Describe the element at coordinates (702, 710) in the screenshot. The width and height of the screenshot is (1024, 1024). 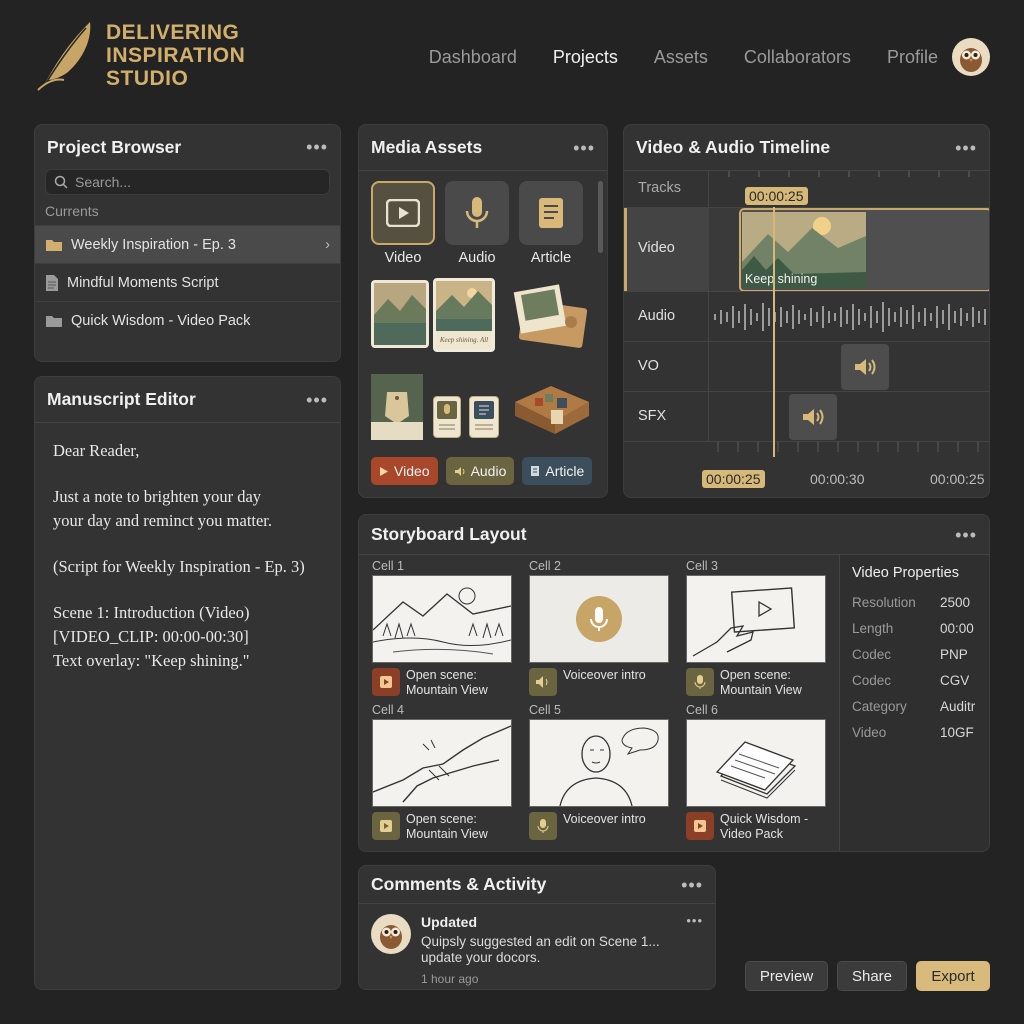
I see `cell-label: Cell 6` at that location.